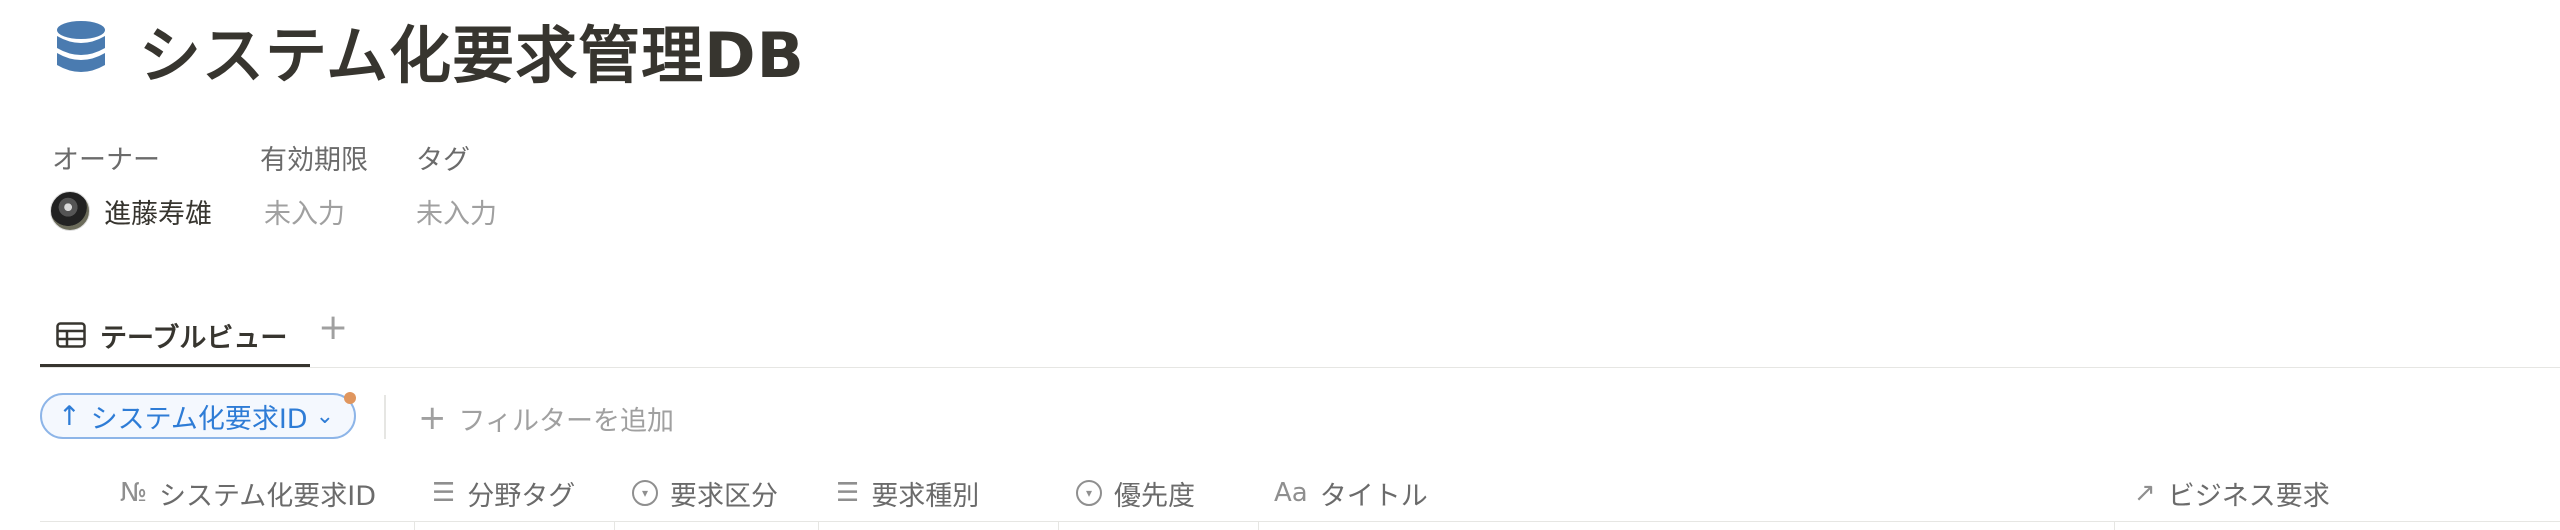 This screenshot has width=2560, height=530. I want to click on page-title: システム化要求管理DB, so click(472, 50).